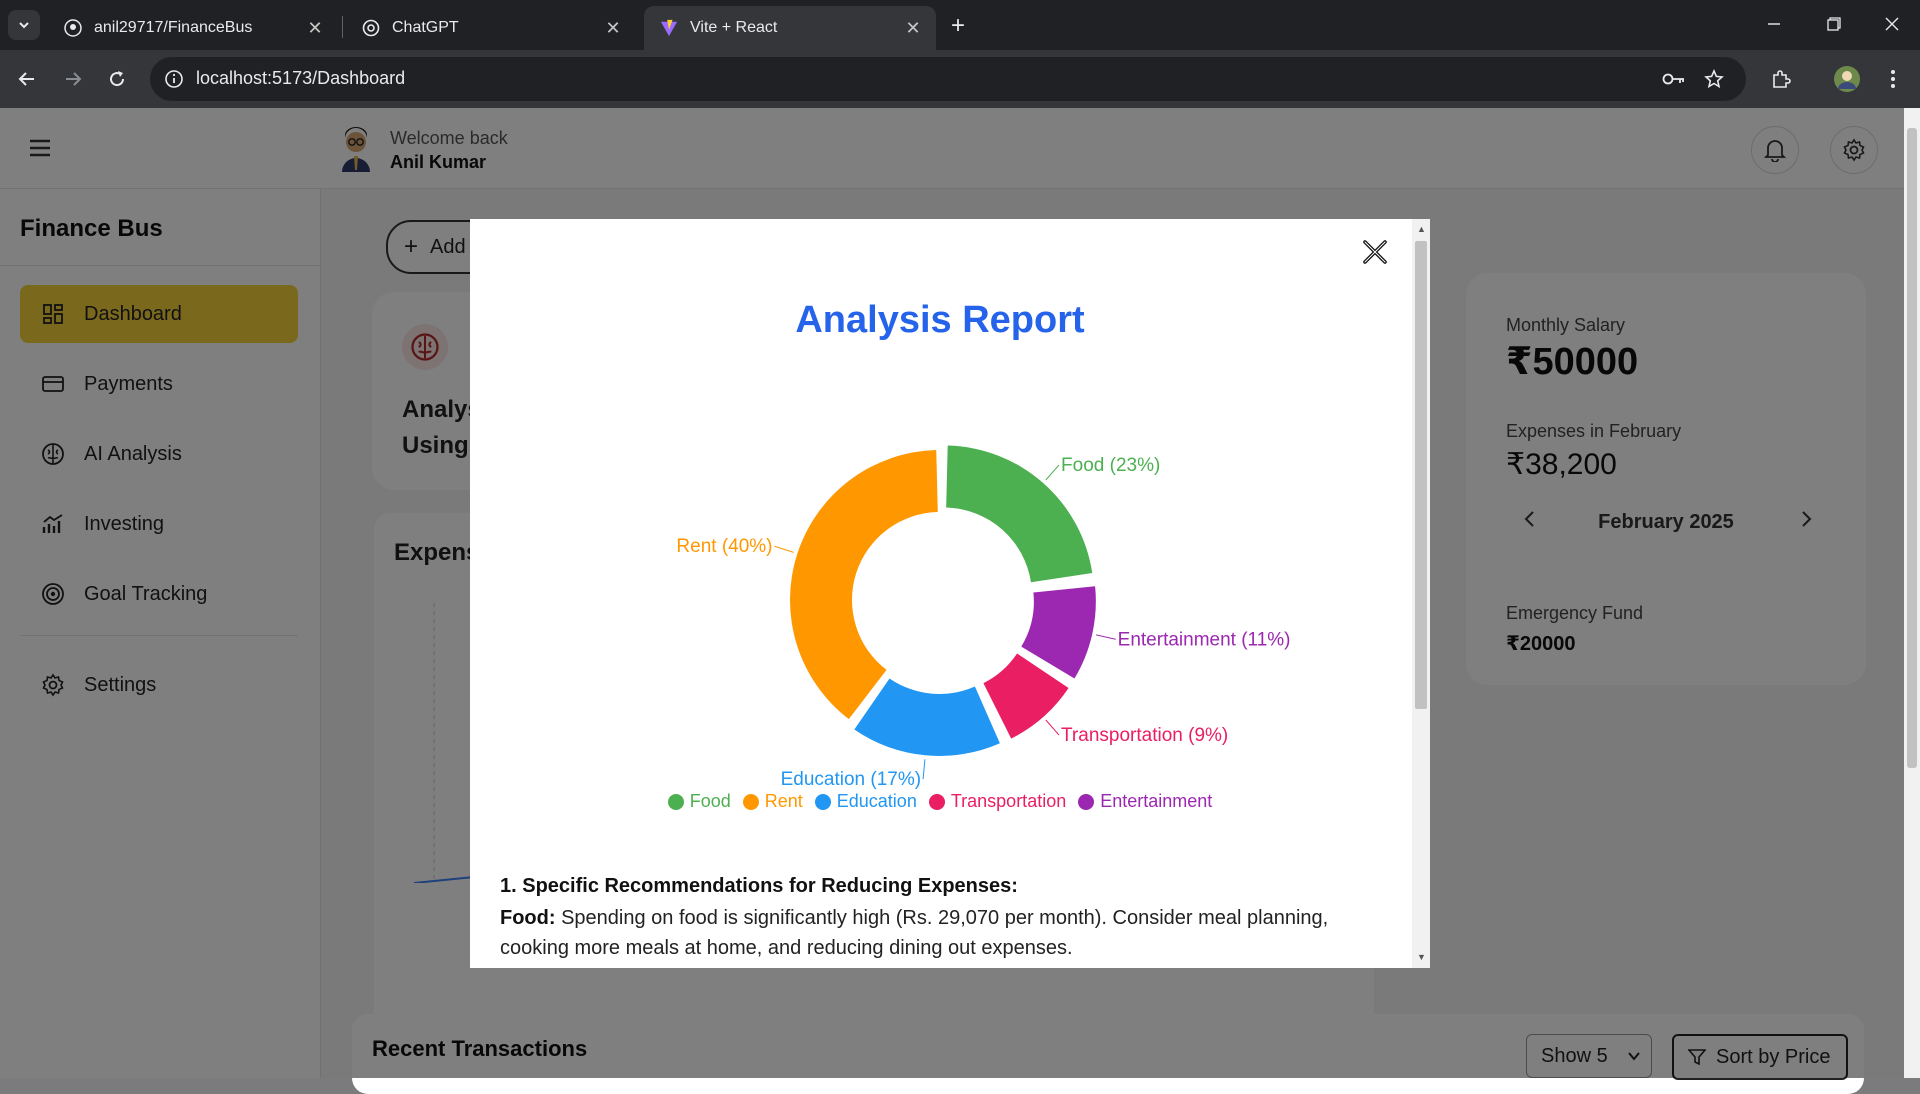  I want to click on tab-title: anil29717/FinanceBus, so click(173, 27).